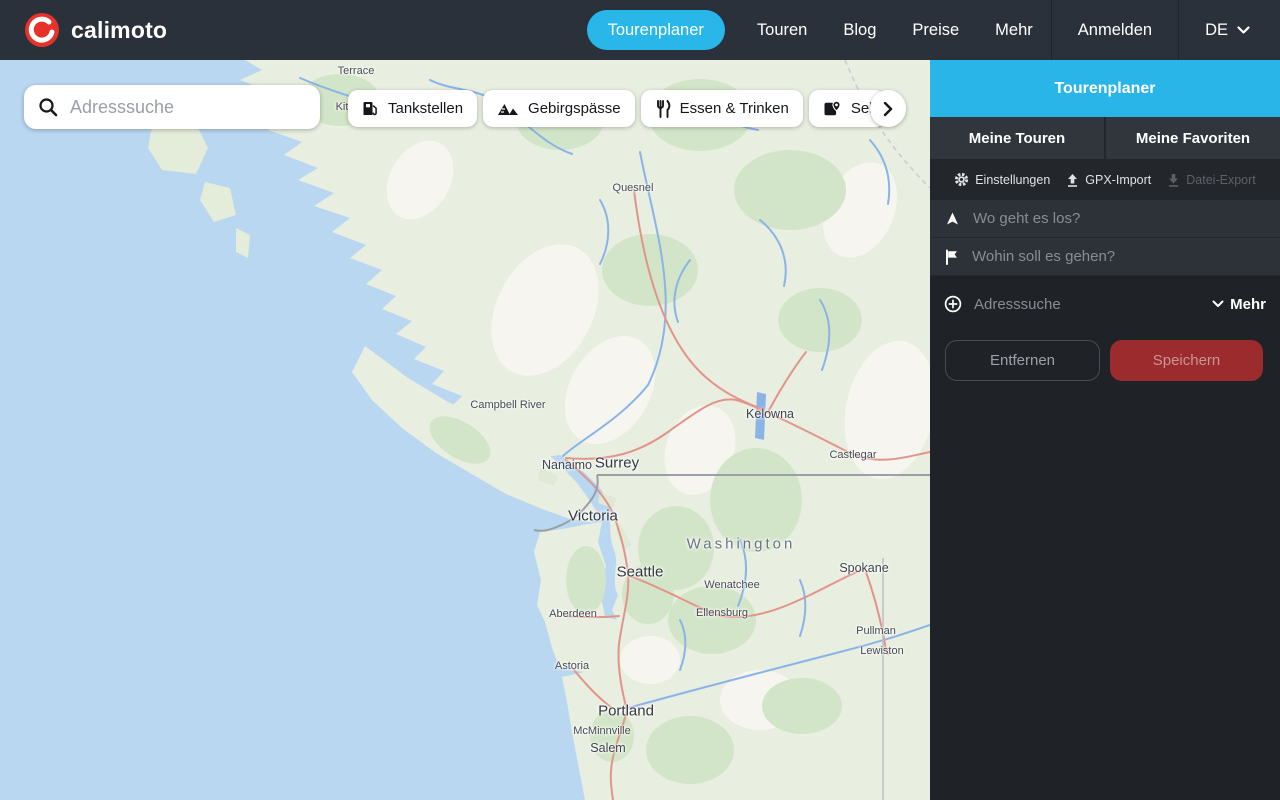  I want to click on destination-placeholder: Wohin soll es gehen?, so click(1044, 256).